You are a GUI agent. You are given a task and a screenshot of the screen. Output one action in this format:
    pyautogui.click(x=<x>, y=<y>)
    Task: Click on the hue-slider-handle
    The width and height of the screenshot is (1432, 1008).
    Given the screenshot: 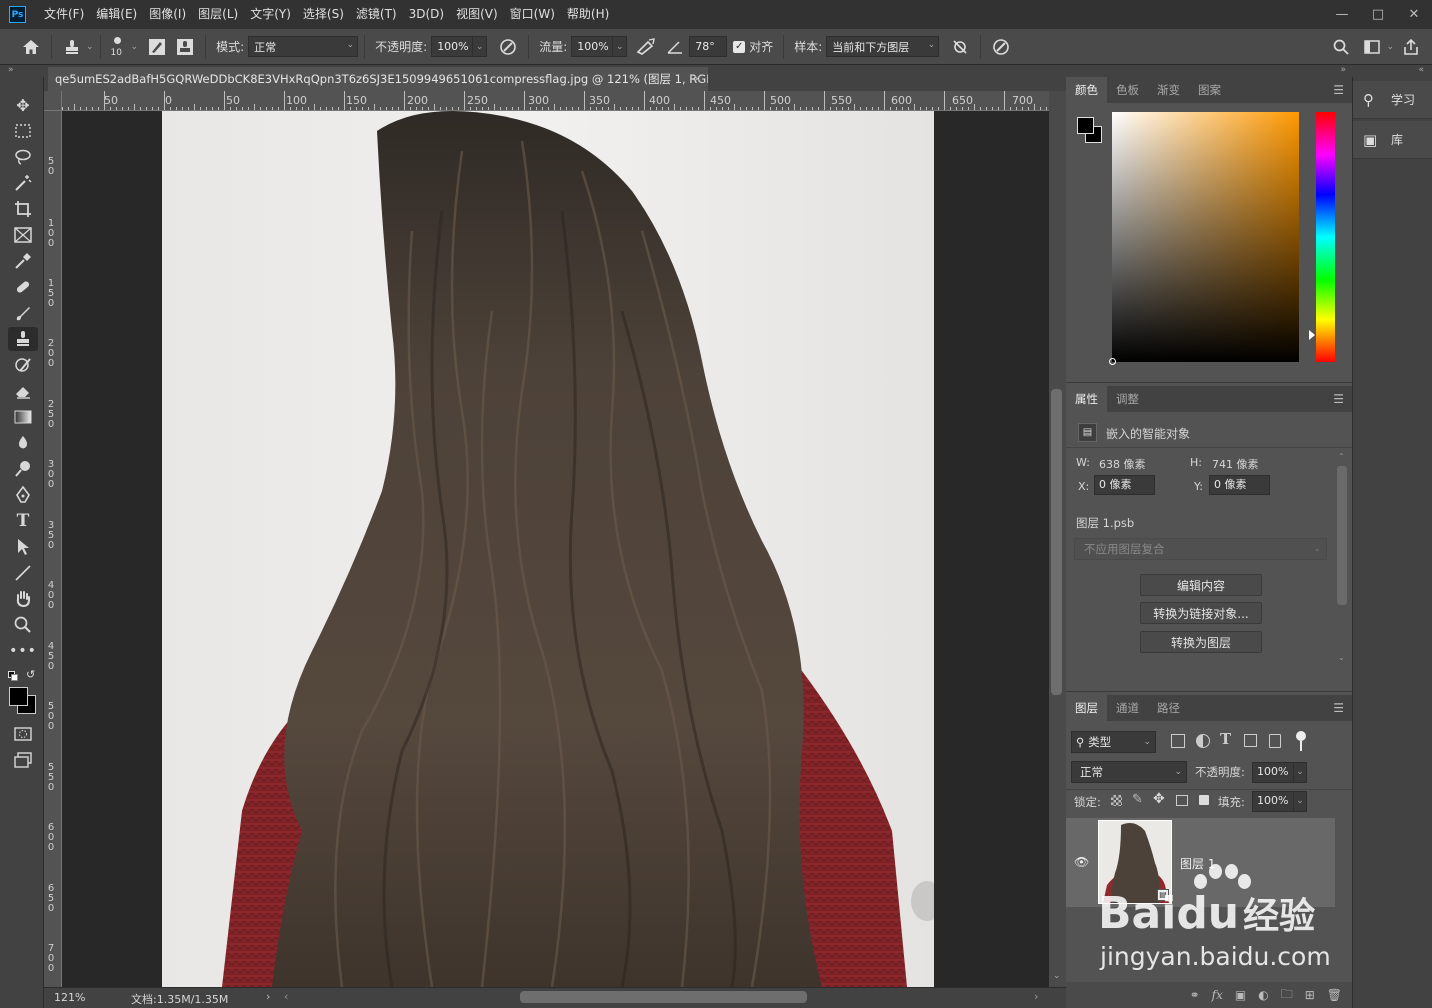 What is the action you would take?
    pyautogui.click(x=1312, y=335)
    